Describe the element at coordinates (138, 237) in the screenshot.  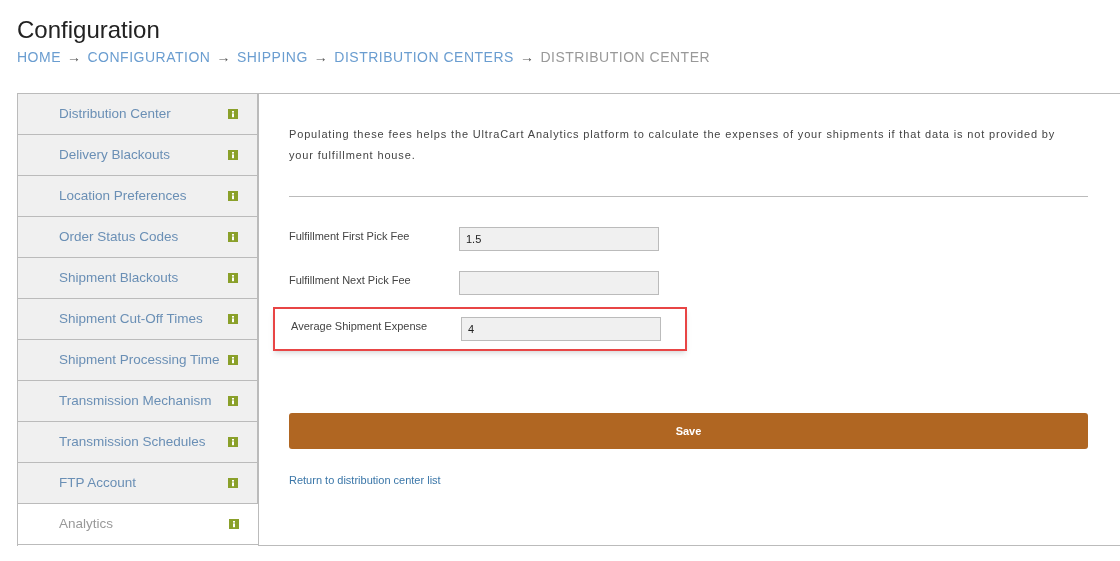
I see `sidebar-item: Order Status Codes` at that location.